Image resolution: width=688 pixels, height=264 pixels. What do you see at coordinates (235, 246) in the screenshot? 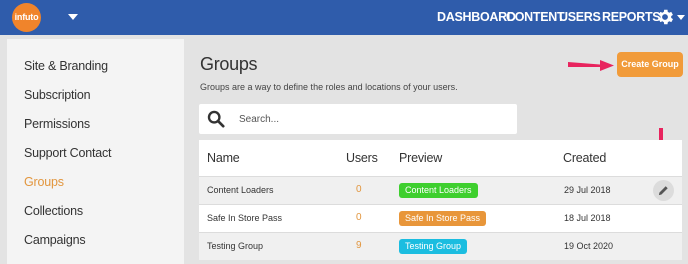
I see `group-name: Testing Group` at bounding box center [235, 246].